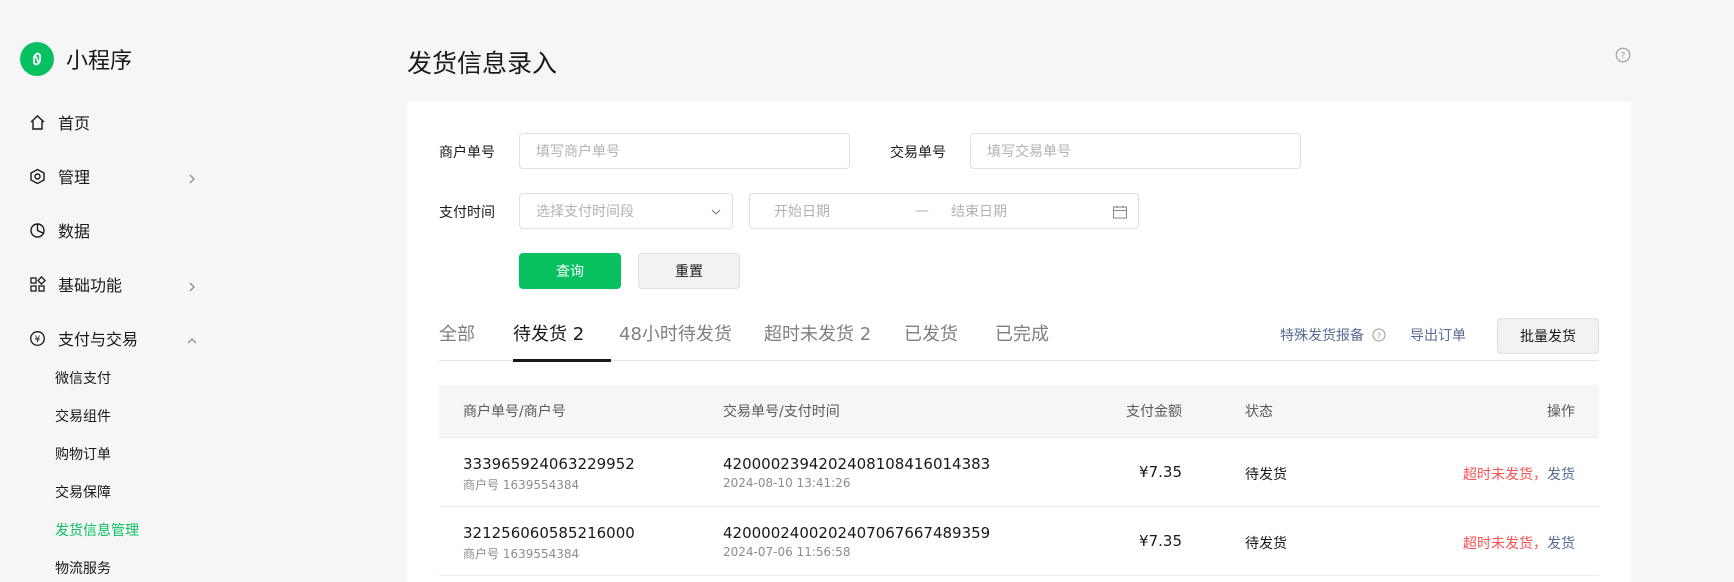 The width and height of the screenshot is (1734, 582). Describe the element at coordinates (37, 230) in the screenshot. I see `chart-icon` at that location.